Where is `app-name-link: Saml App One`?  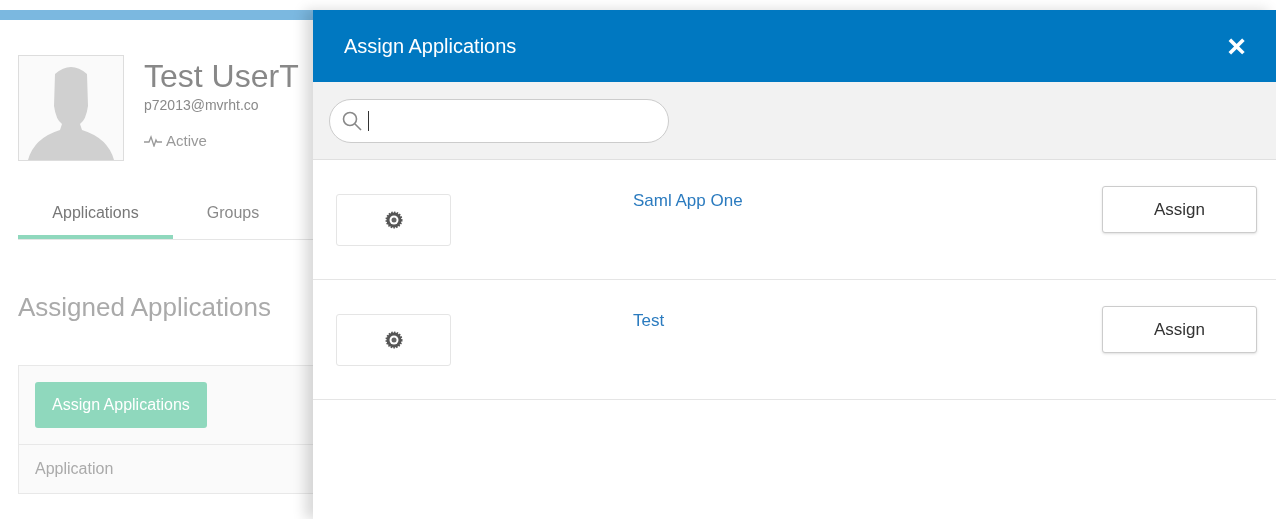
app-name-link: Saml App One is located at coordinates (688, 201).